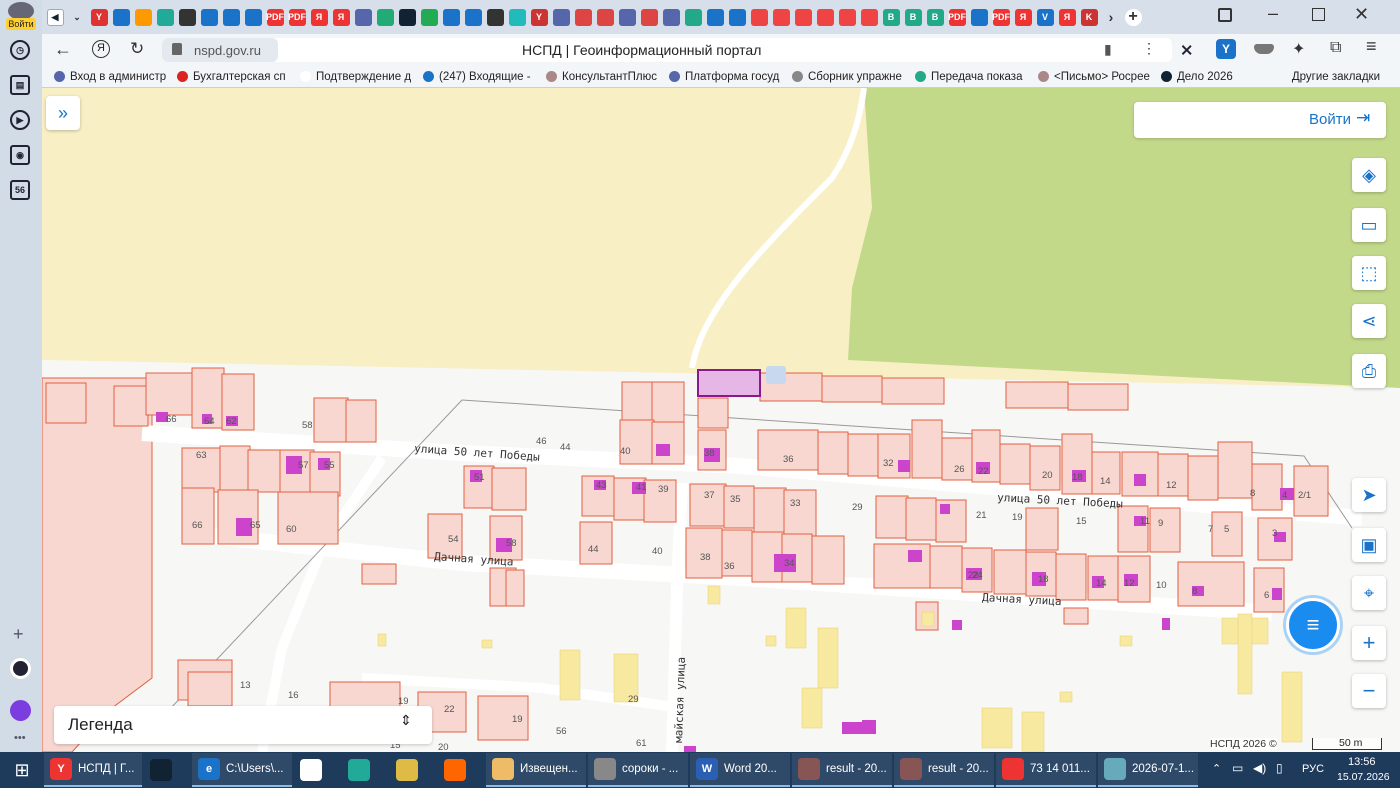 The height and width of the screenshot is (788, 1400). Describe the element at coordinates (976, 77) in the screenshot. I see `bookmark-item: Передача показа` at that location.